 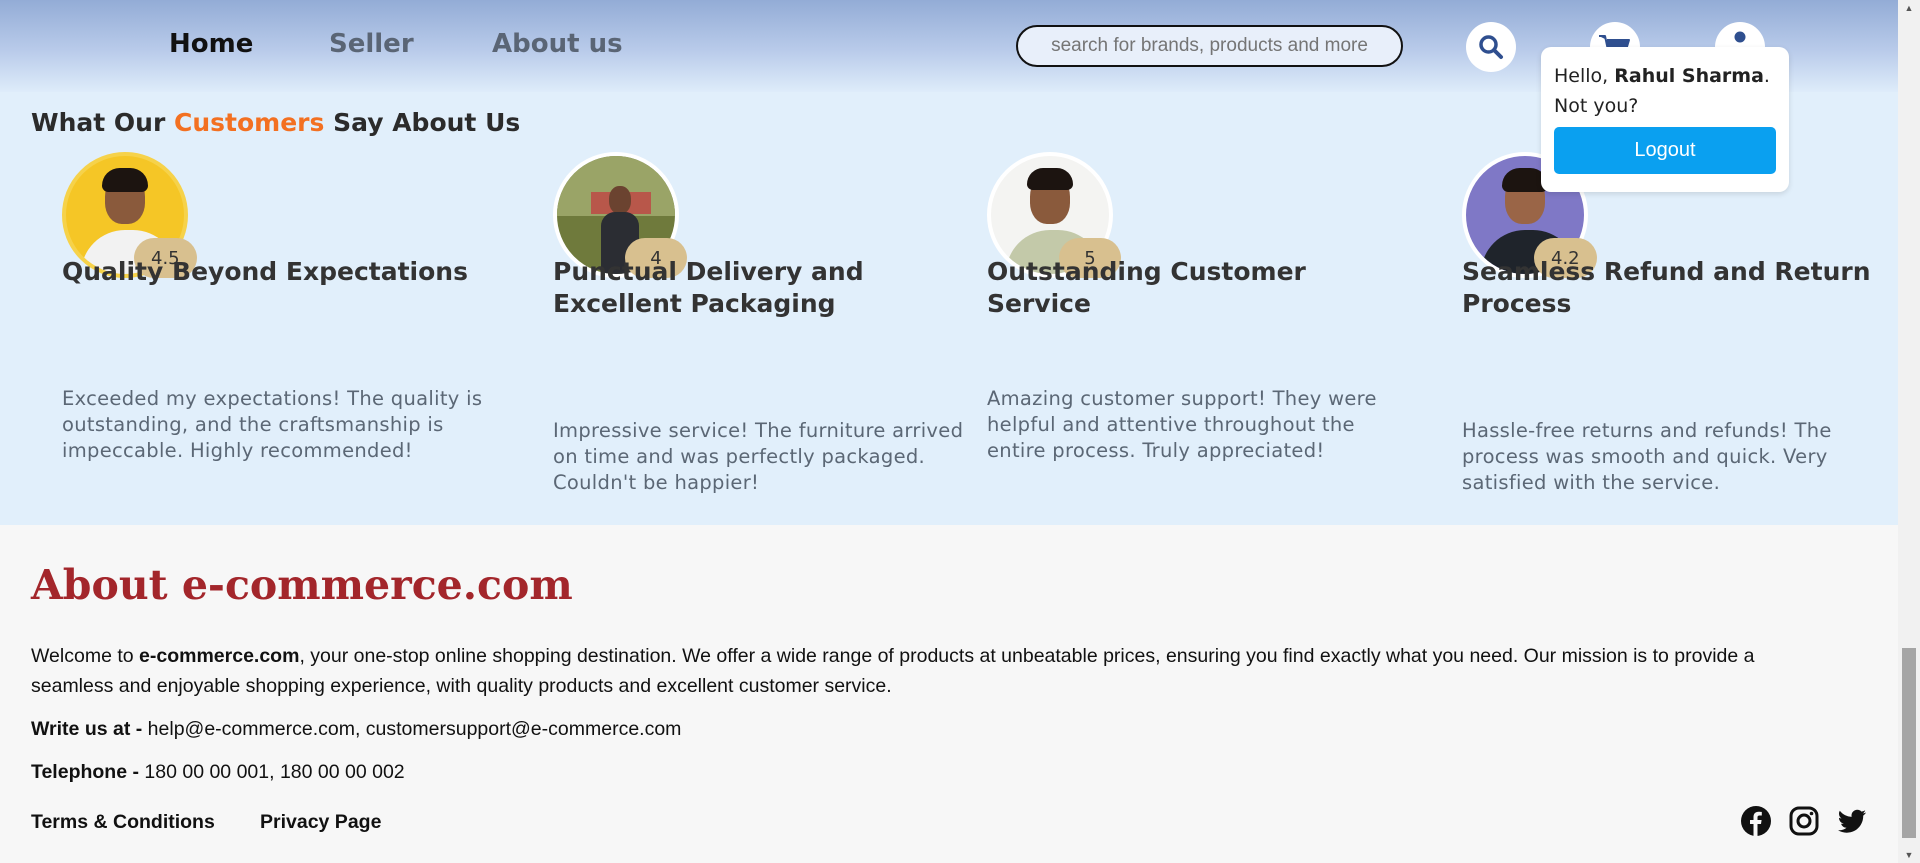 I want to click on page-scrollbar: ▲ ▼, so click(x=1909, y=431).